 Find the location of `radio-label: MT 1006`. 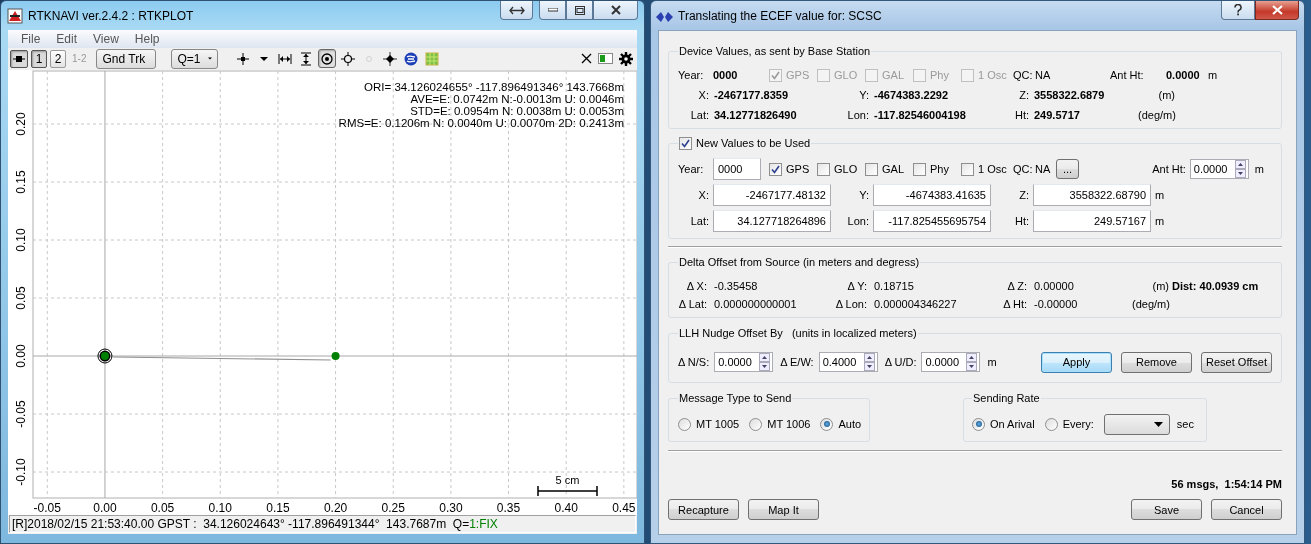

radio-label: MT 1006 is located at coordinates (789, 424).